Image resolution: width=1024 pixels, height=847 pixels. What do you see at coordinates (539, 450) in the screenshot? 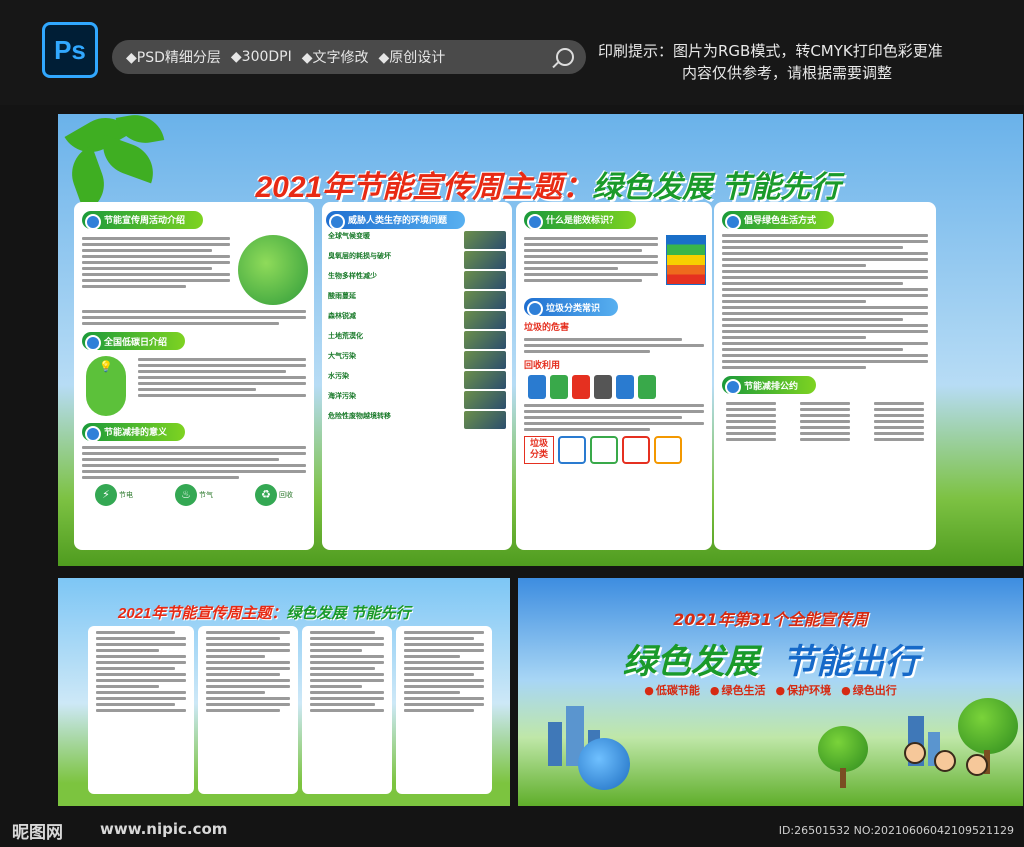
I see `sort-label: 垃圾分类` at bounding box center [539, 450].